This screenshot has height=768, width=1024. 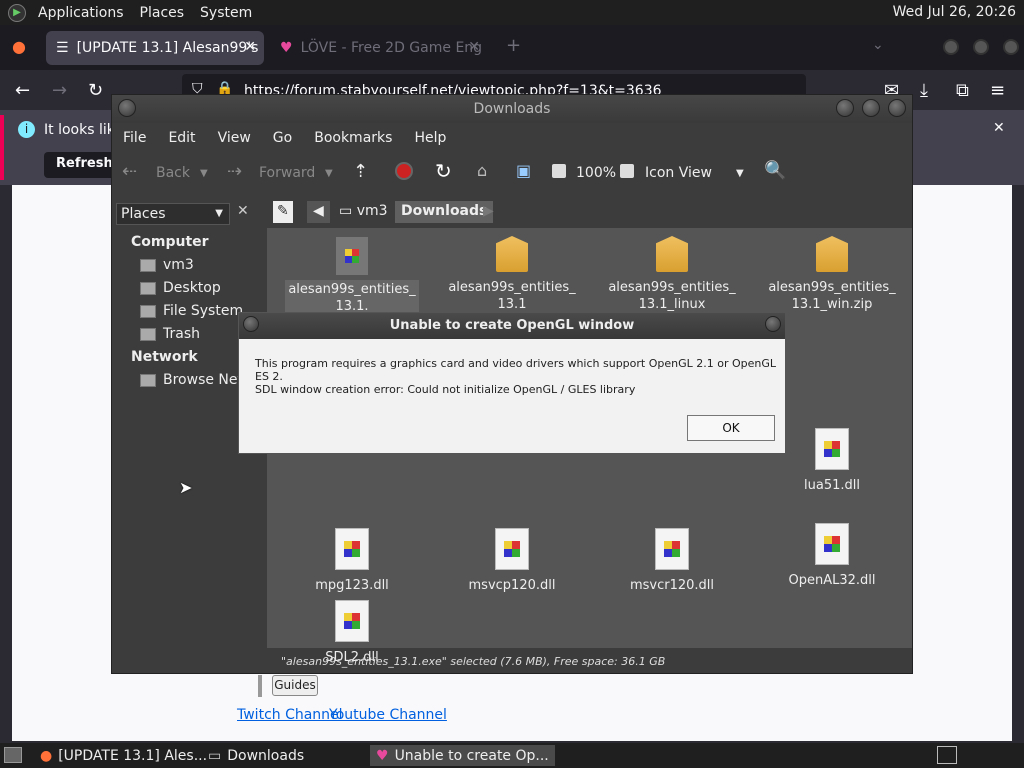 I want to click on file-item-exe: alesan99s_entities_ 13.1., so click(x=352, y=276).